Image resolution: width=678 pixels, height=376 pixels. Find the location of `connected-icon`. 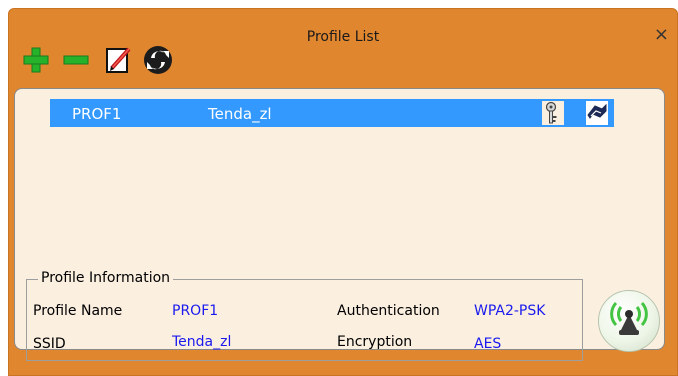

connected-icon is located at coordinates (597, 113).